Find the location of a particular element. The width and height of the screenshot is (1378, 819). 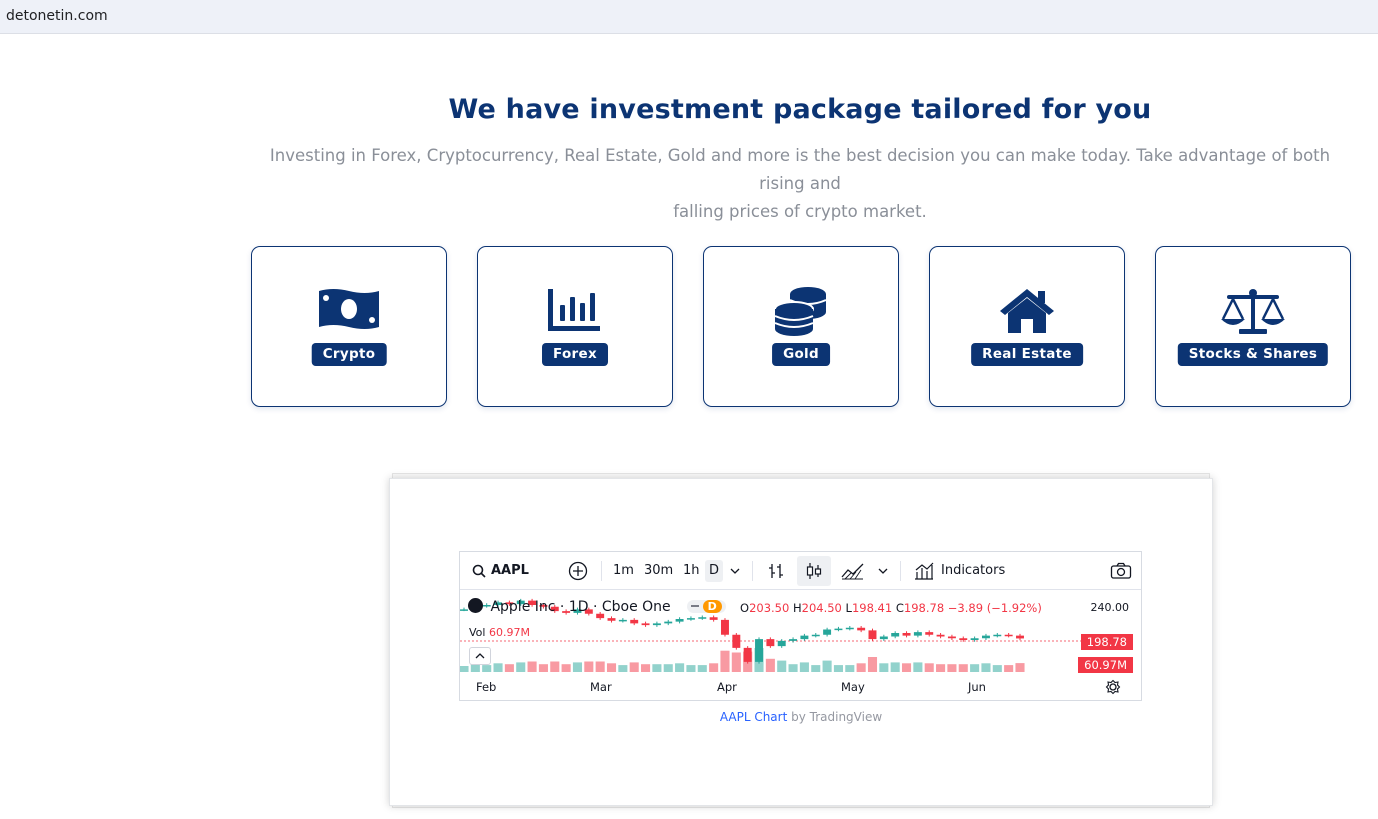

package-label-real-estate: Real Estate is located at coordinates (1027, 354).